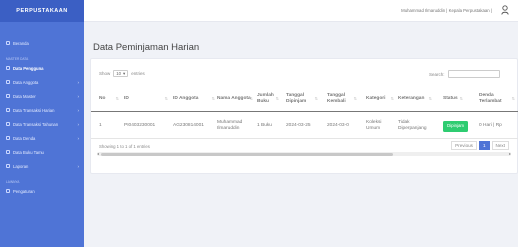 The image size is (518, 247). What do you see at coordinates (36, 124) in the screenshot?
I see `sidebar-item-label: Data Transaksi Tahunan` at bounding box center [36, 124].